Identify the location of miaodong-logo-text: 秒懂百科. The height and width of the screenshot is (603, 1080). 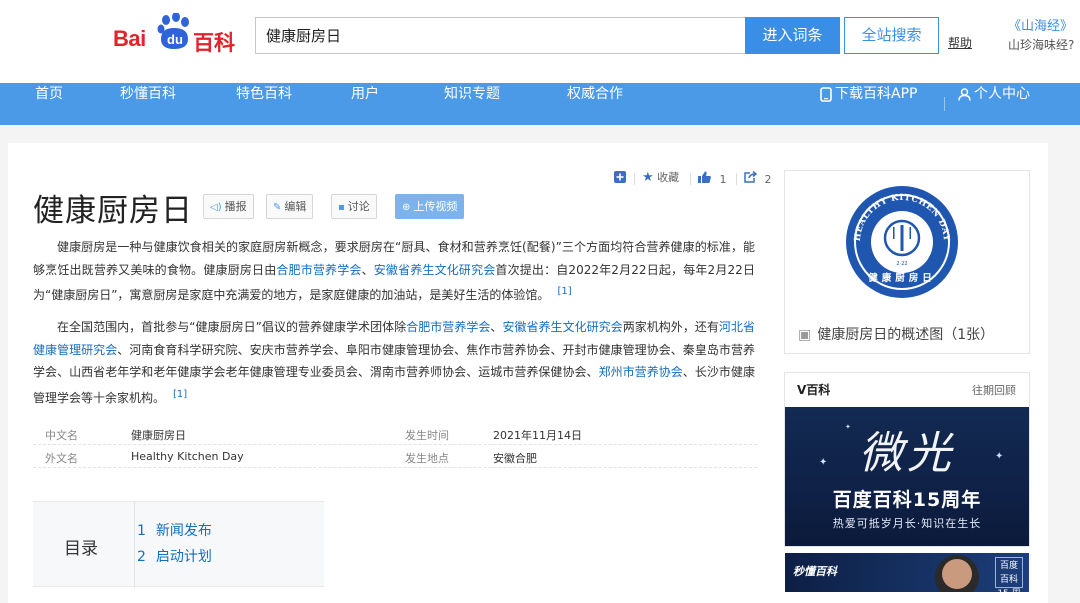
(815, 572).